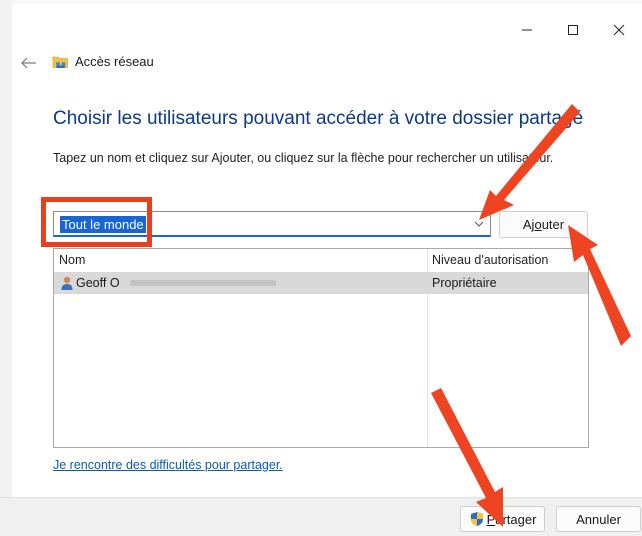 This screenshot has height=536, width=642. I want to click on close-icon, so click(619, 30).